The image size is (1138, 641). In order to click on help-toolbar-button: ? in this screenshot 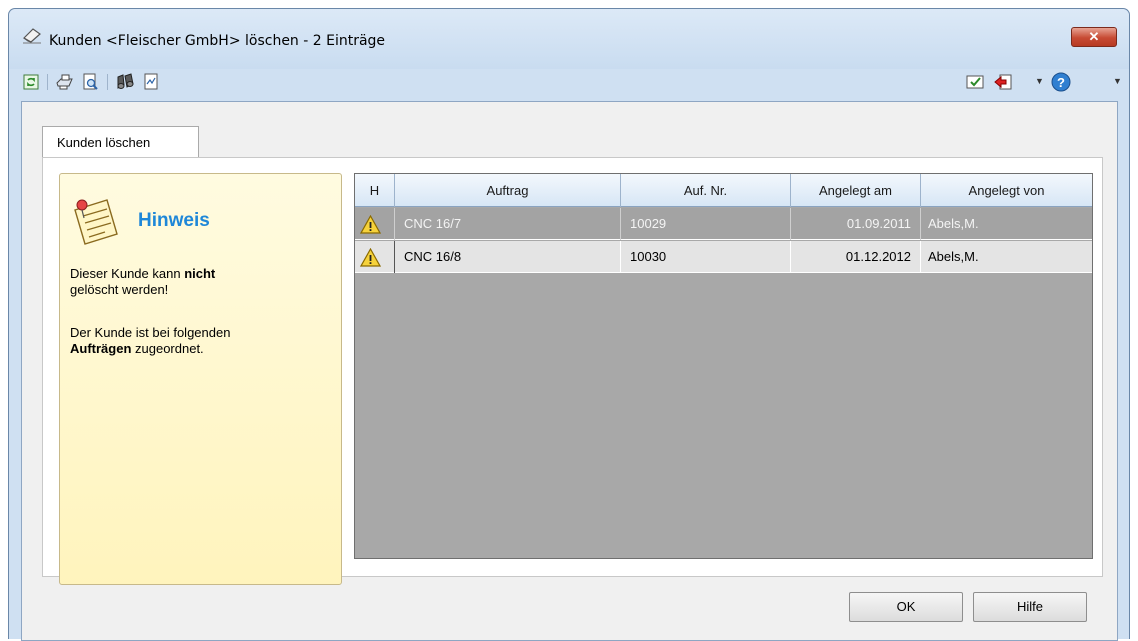, I will do `click(1061, 82)`.